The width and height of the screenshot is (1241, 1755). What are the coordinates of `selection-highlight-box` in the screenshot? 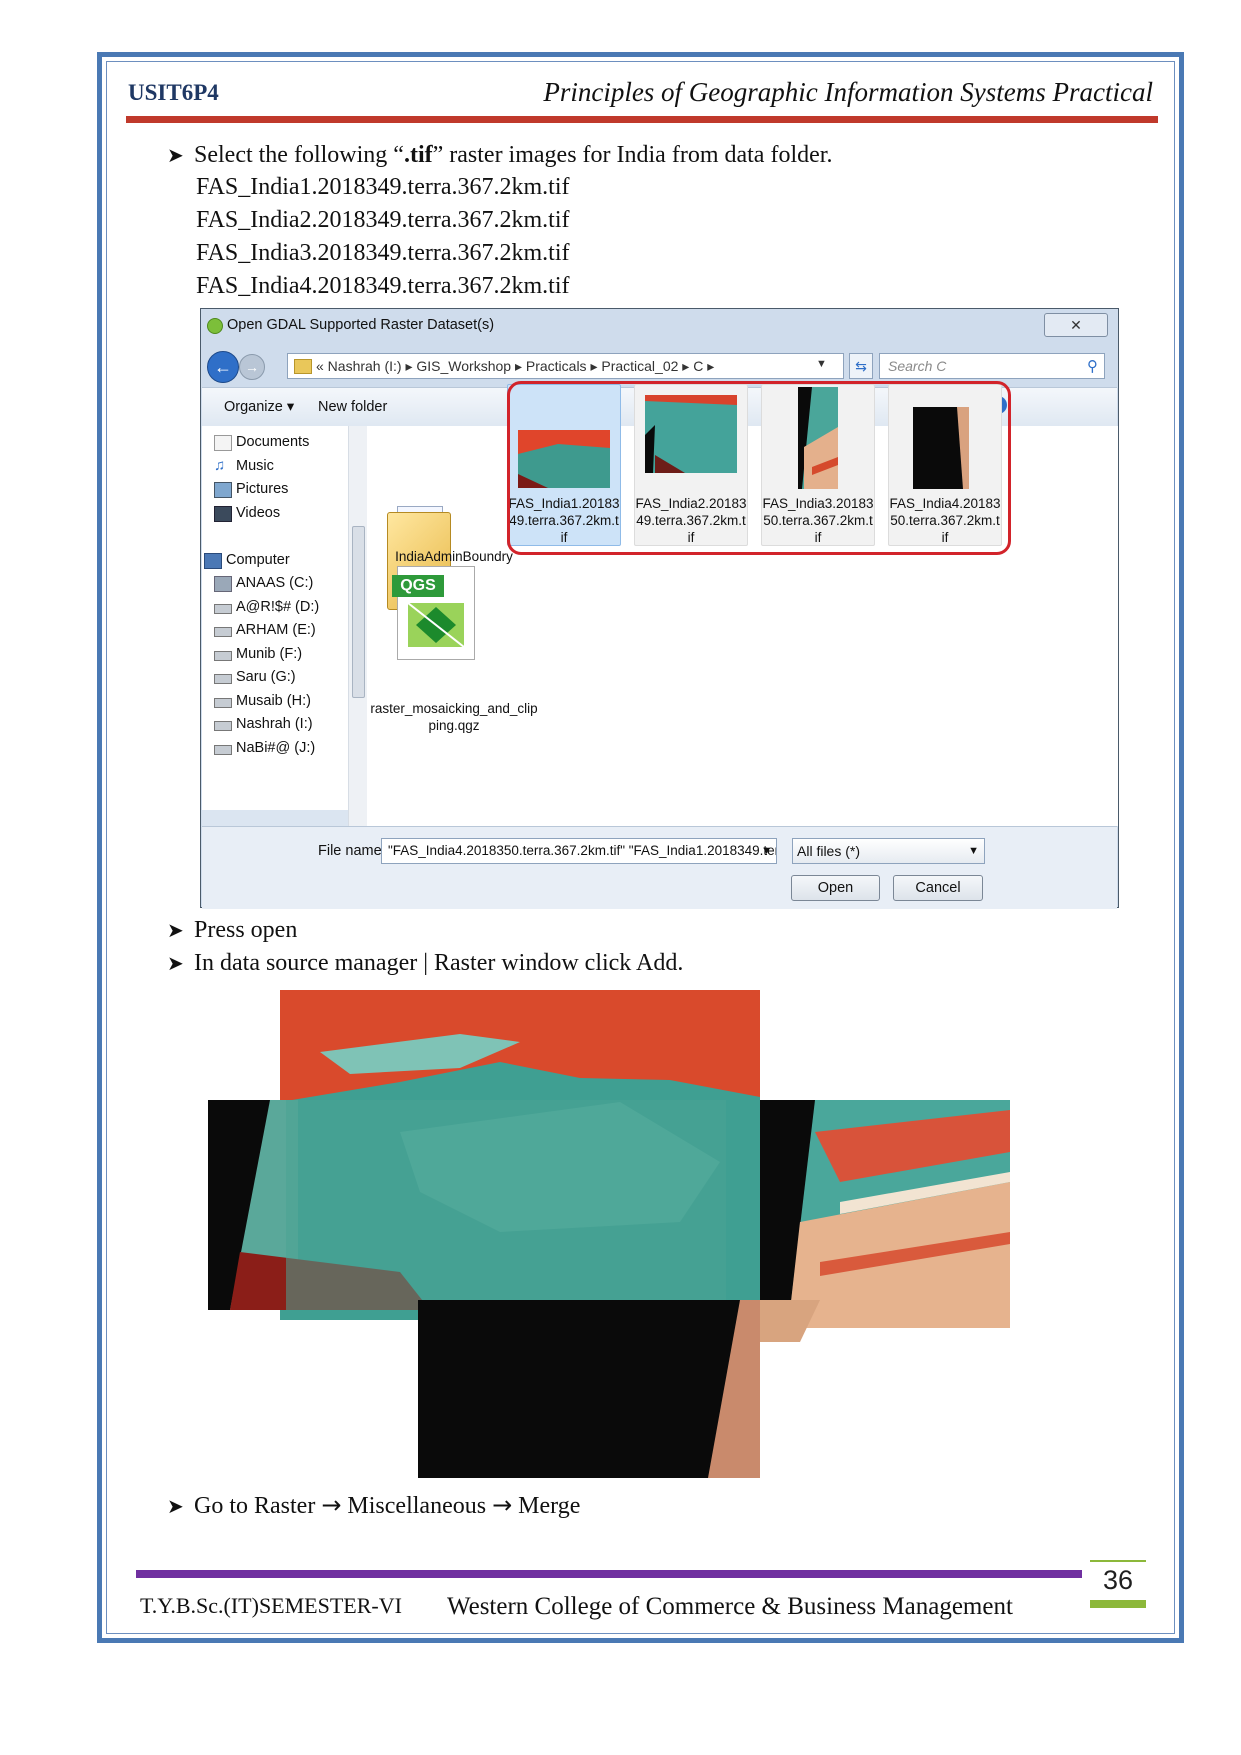 It's located at (759, 468).